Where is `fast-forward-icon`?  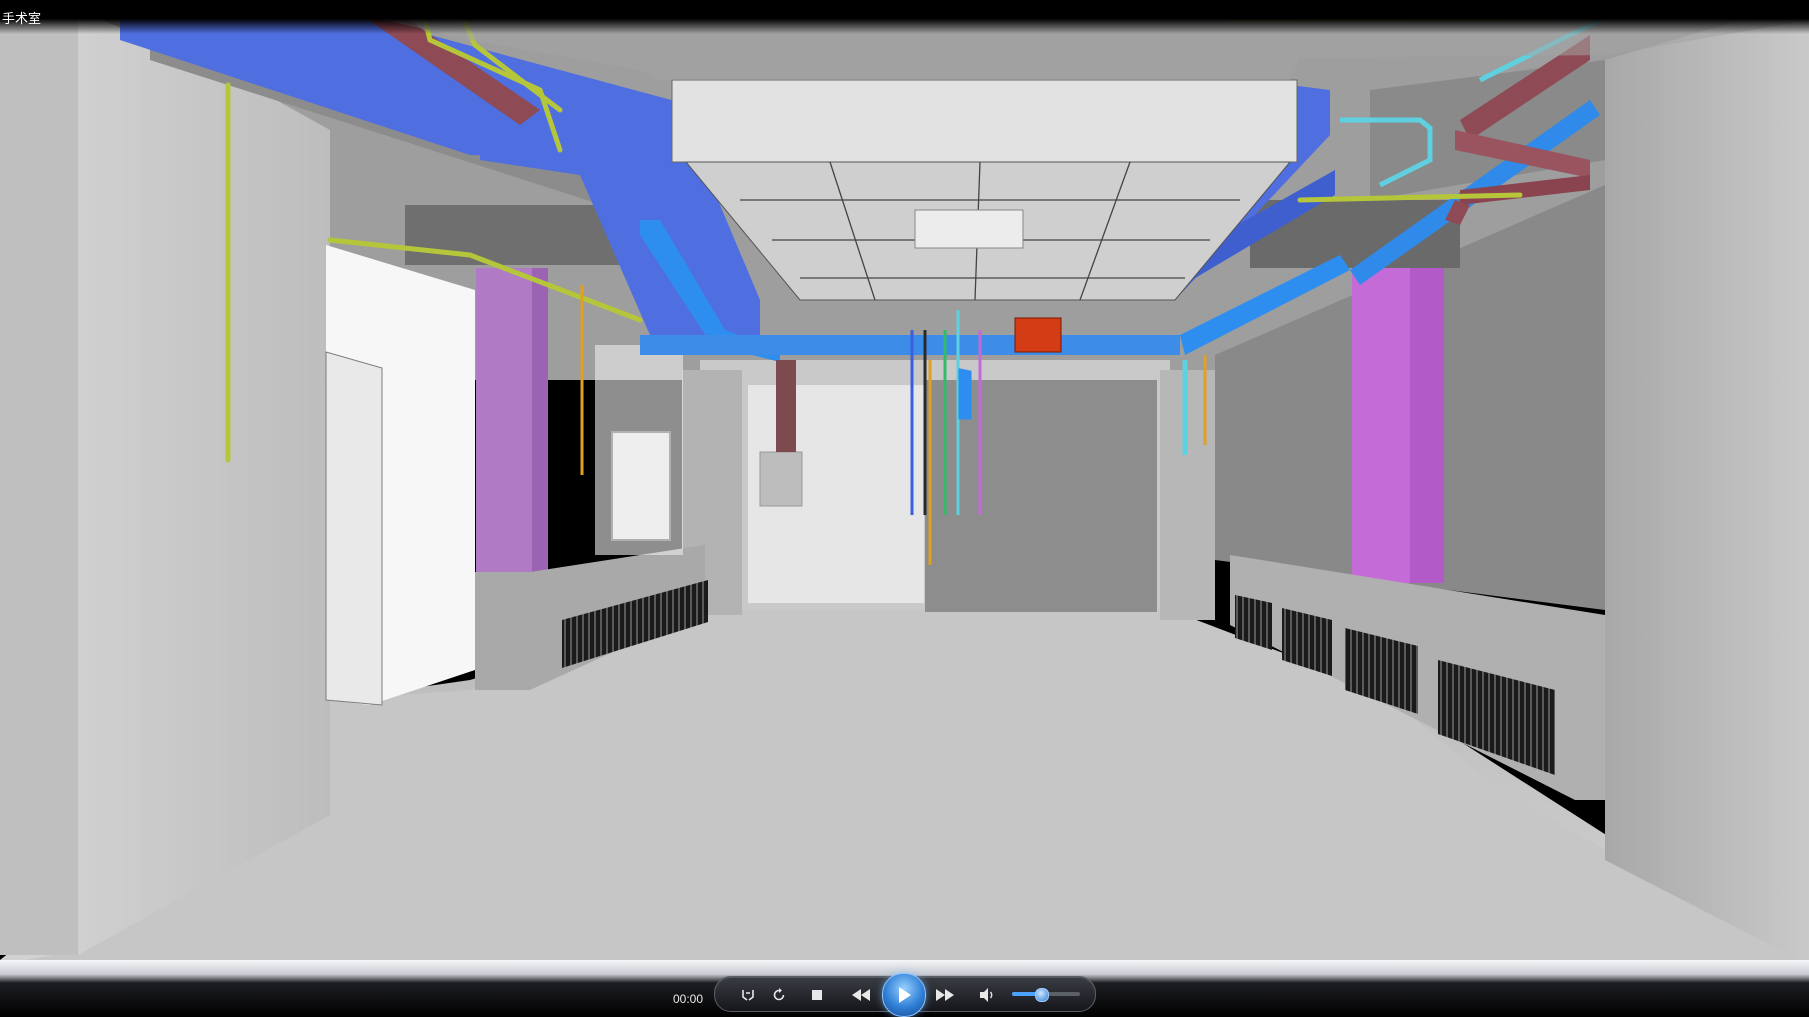 fast-forward-icon is located at coordinates (945, 995).